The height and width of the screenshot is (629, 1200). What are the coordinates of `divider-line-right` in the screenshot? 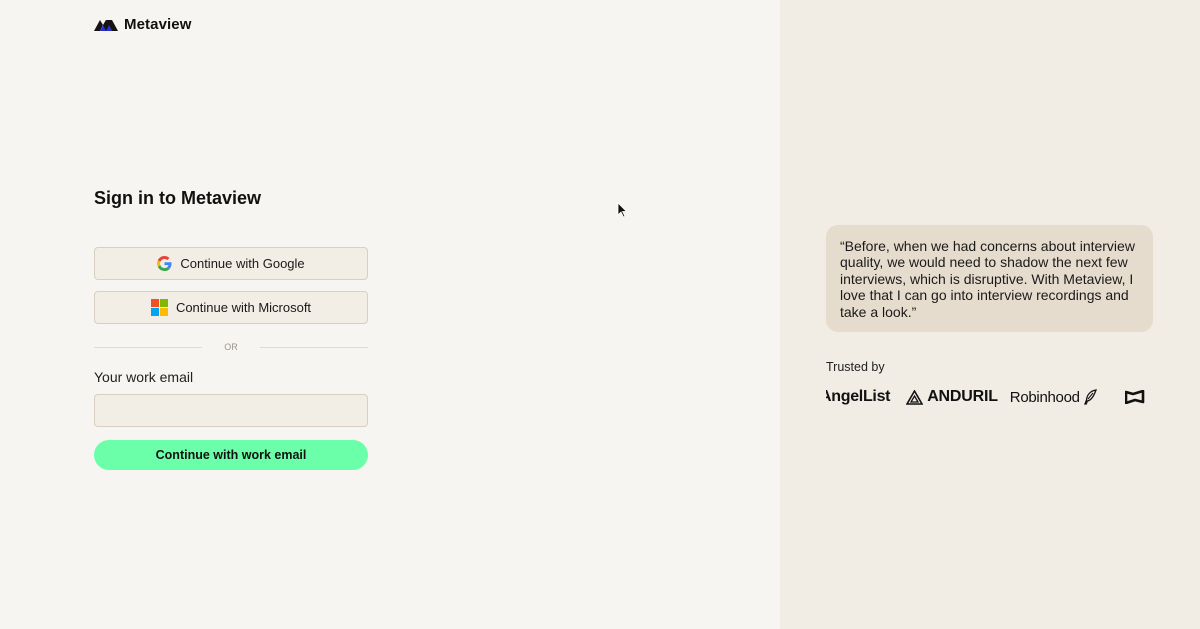 It's located at (314, 347).